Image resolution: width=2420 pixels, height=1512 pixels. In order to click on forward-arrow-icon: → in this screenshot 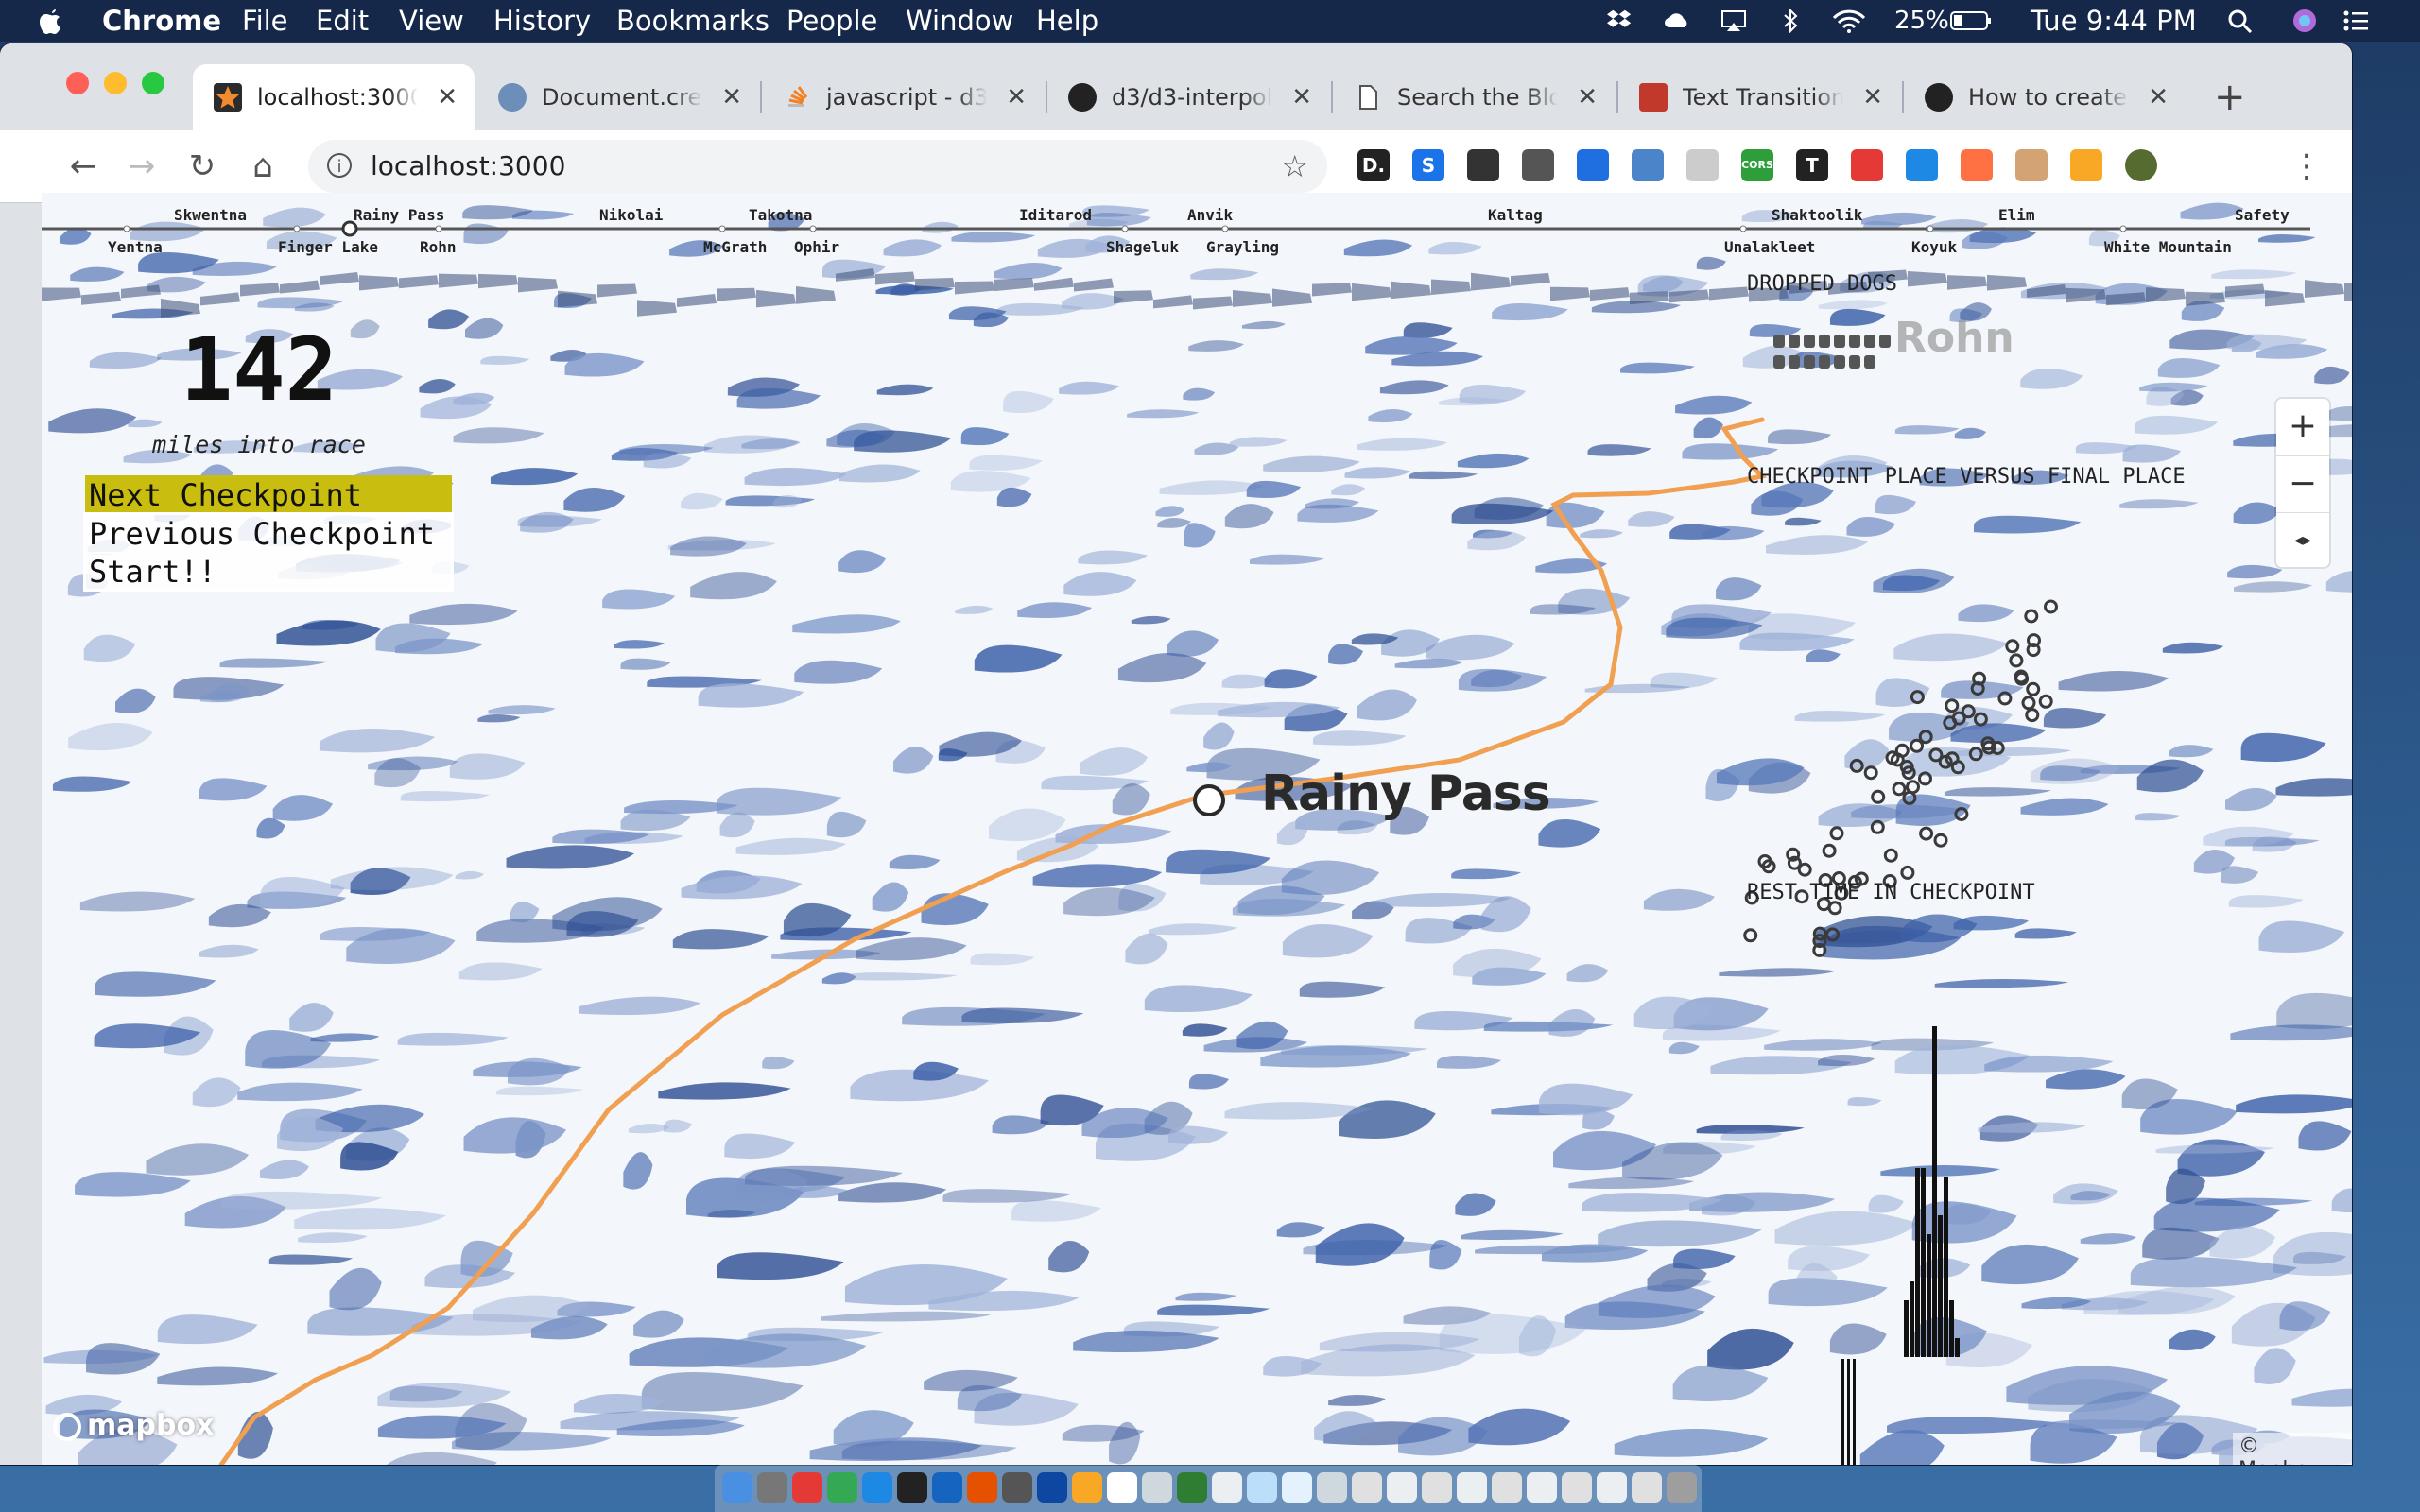, I will do `click(141, 166)`.